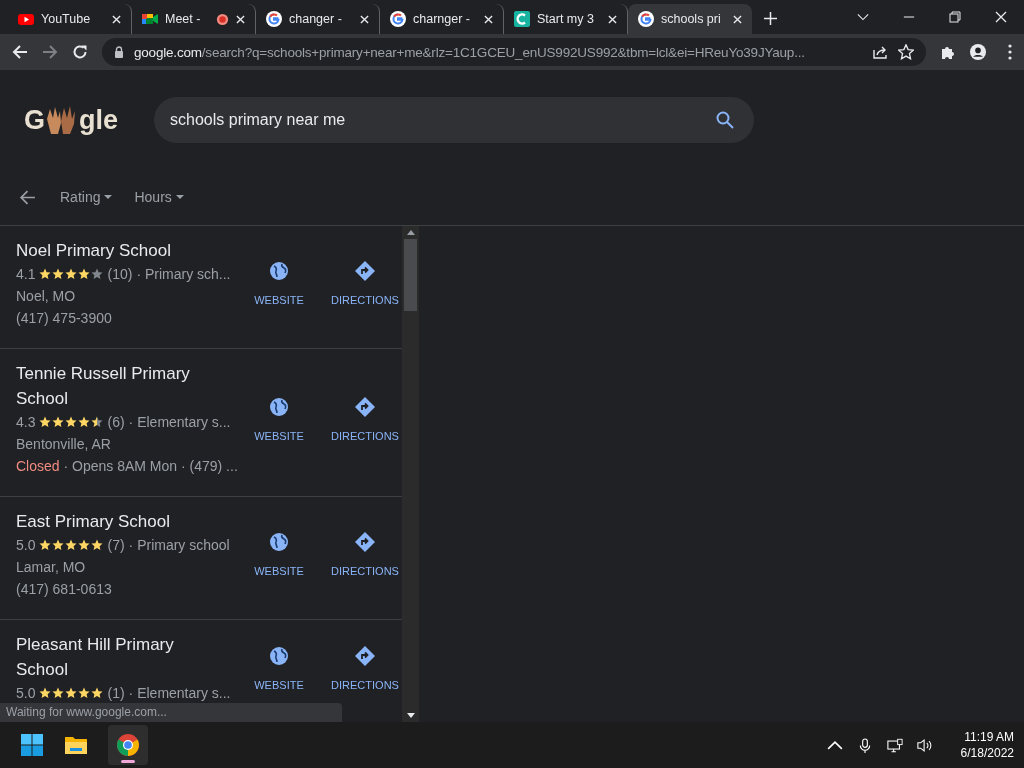 This screenshot has height=768, width=1024. What do you see at coordinates (26, 274) in the screenshot?
I see `rating-value: 4.1` at bounding box center [26, 274].